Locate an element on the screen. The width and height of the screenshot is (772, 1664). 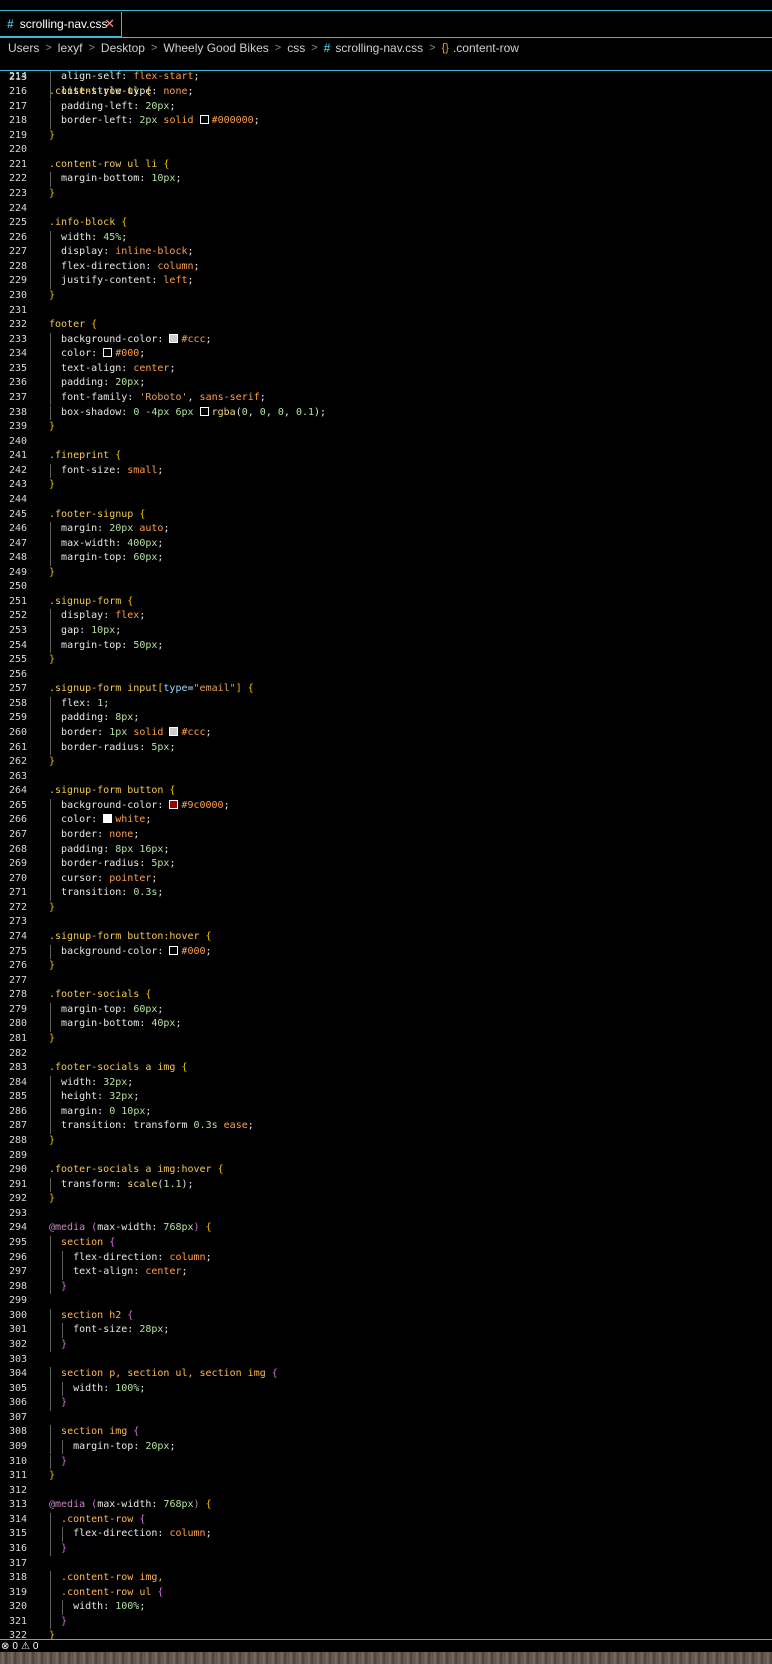
code-line: 309 margin-top: 20px; is located at coordinates (386, 1447).